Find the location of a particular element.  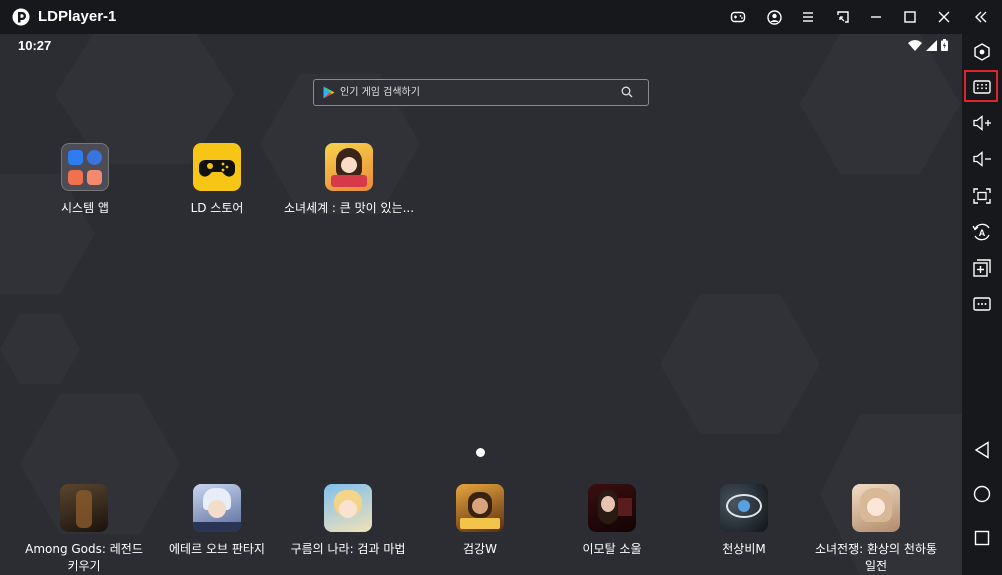

dock-app-cloud-country: 구름의 나라: 검과 마법 is located at coordinates (348, 521).